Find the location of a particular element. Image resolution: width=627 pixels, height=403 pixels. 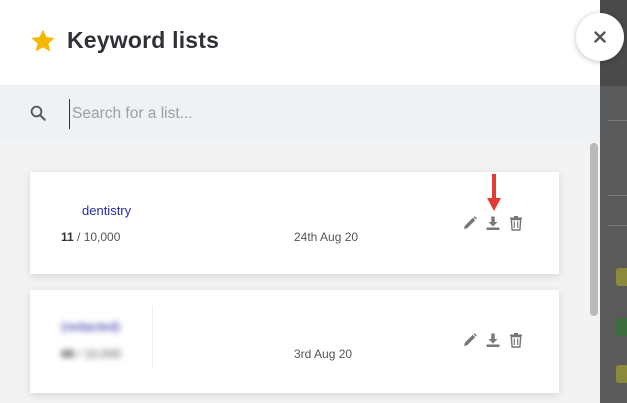

close-icon is located at coordinates (600, 37).